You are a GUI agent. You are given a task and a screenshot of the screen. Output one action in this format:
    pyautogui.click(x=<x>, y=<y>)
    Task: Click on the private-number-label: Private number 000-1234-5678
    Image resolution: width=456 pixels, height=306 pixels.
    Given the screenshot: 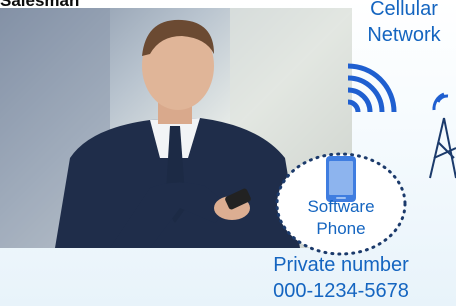 What is the action you would take?
    pyautogui.click(x=341, y=278)
    